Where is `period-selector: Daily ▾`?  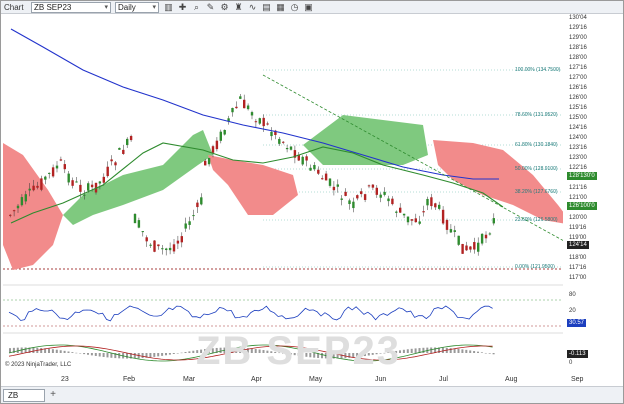
period-selector: Daily ▾ is located at coordinates (137, 7).